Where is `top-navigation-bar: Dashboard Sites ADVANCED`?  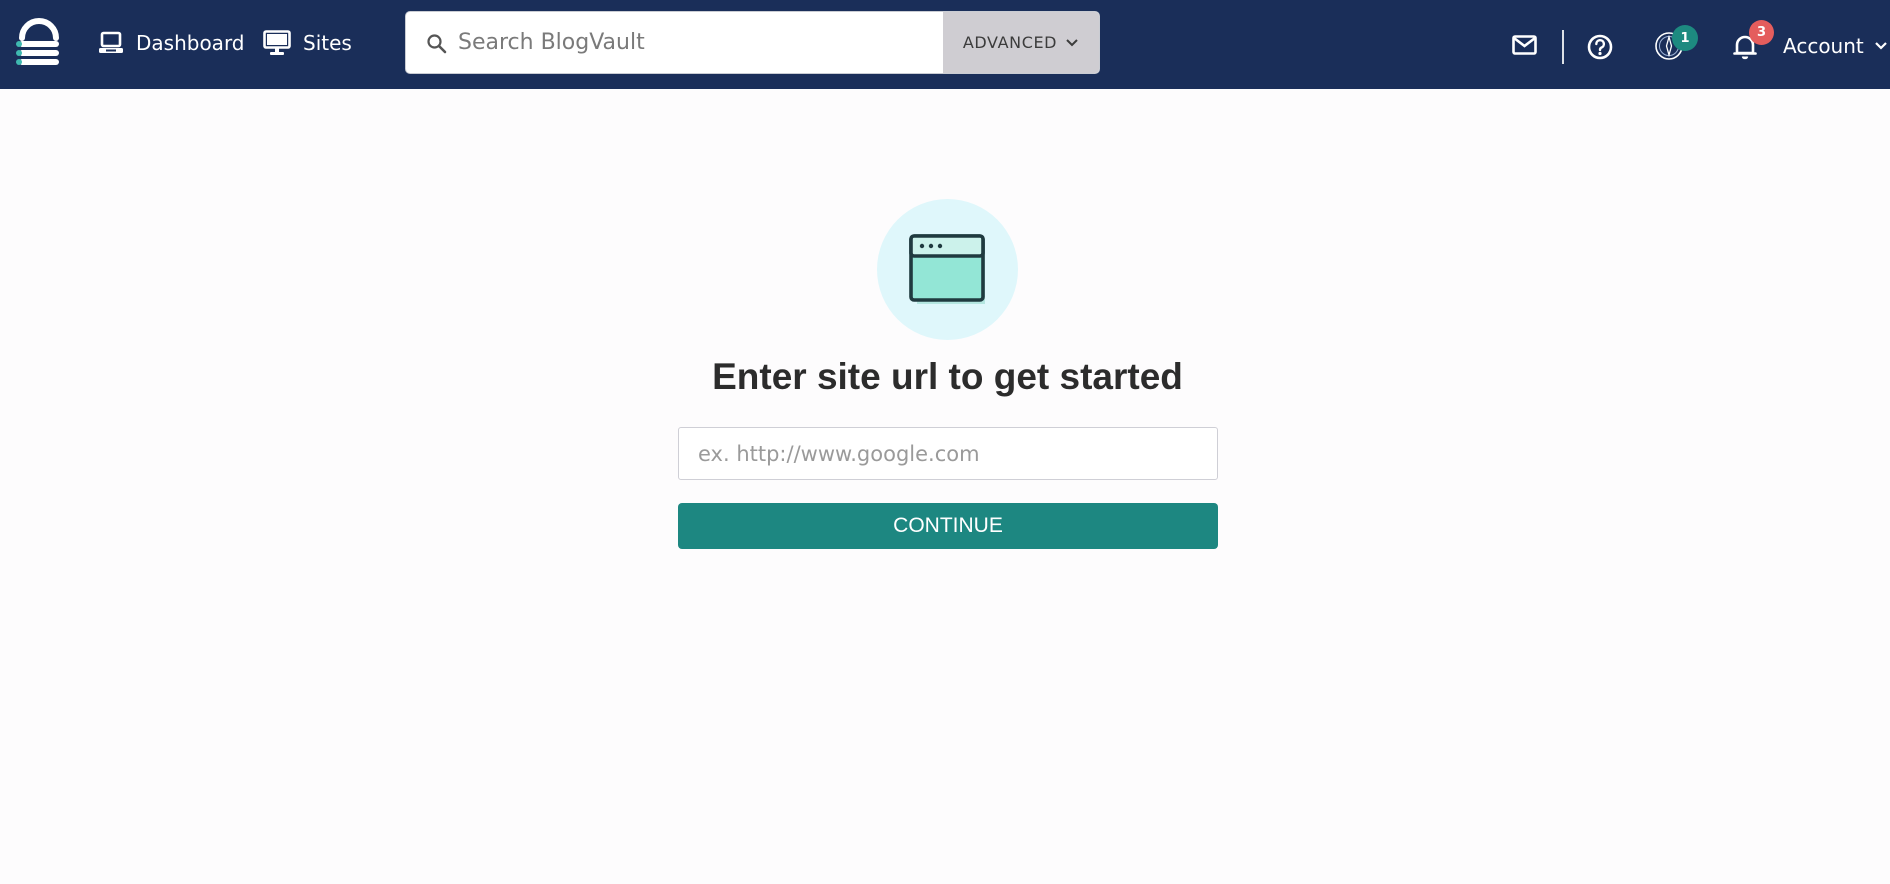 top-navigation-bar: Dashboard Sites ADVANCED is located at coordinates (945, 44).